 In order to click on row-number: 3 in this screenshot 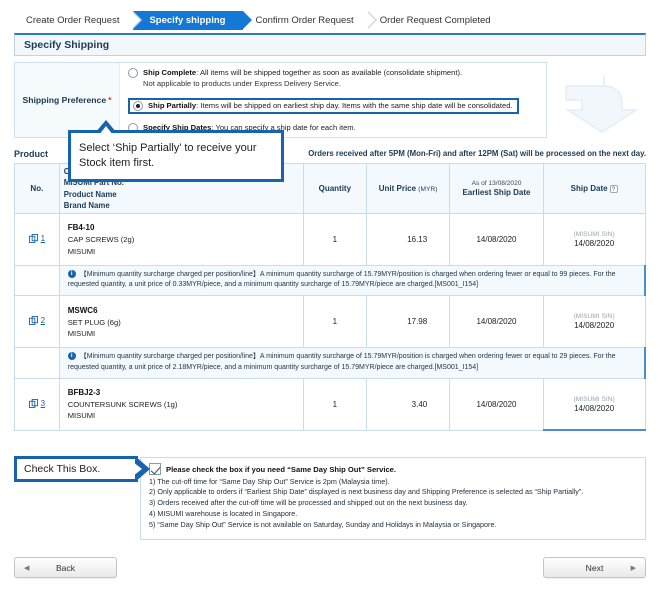, I will do `click(43, 403)`.